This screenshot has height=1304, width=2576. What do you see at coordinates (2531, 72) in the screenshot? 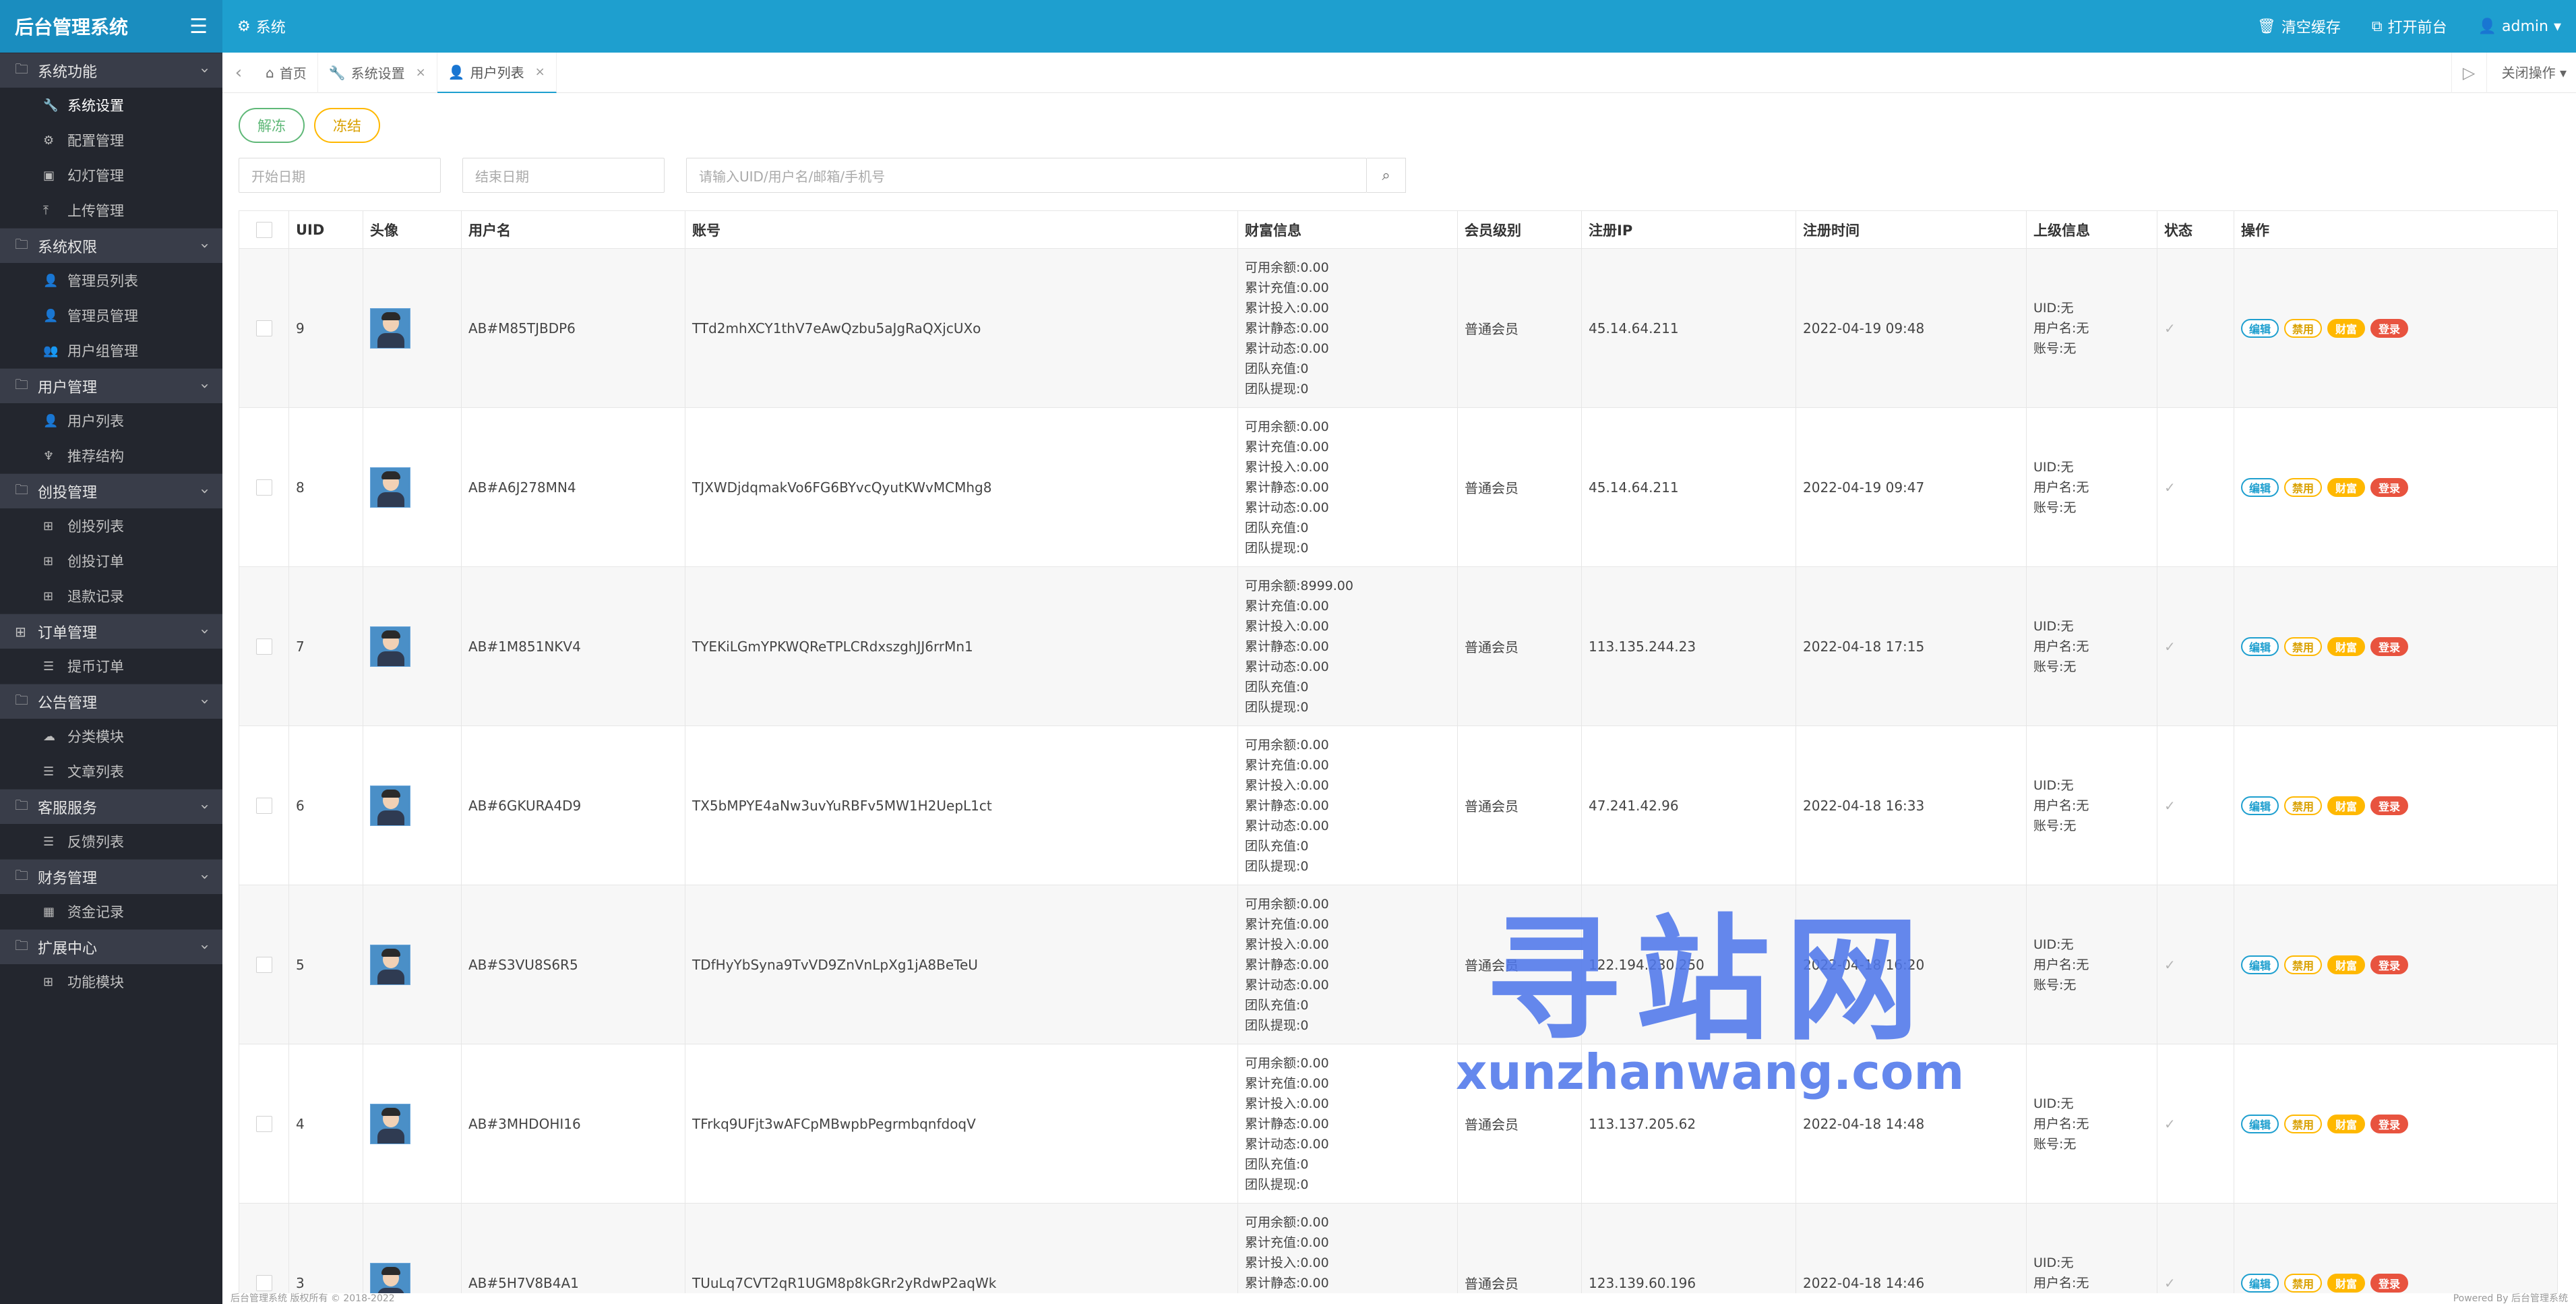
I see `close-ops-button: 关闭操作 ▾` at bounding box center [2531, 72].